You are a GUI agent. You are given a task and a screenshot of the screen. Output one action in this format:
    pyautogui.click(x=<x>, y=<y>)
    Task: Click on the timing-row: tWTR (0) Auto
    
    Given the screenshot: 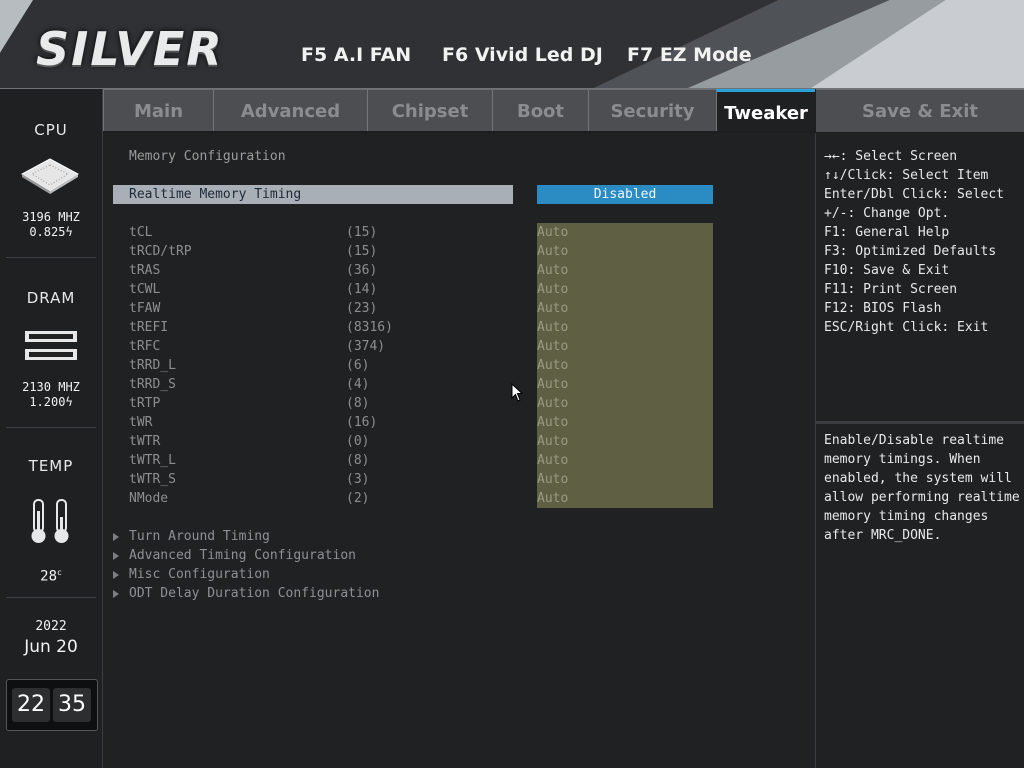 What is the action you would take?
    pyautogui.click(x=424, y=441)
    